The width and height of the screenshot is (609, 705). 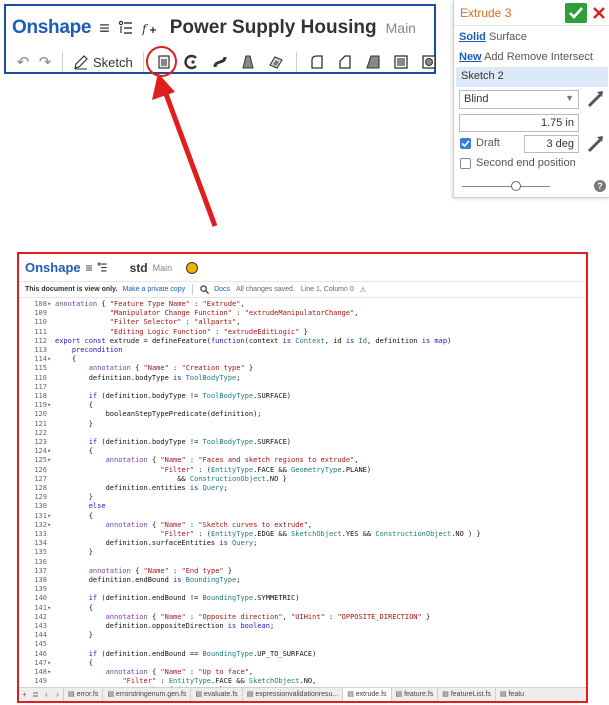 What do you see at coordinates (302, 589) in the screenshot?
I see `code-line: 139` at bounding box center [302, 589].